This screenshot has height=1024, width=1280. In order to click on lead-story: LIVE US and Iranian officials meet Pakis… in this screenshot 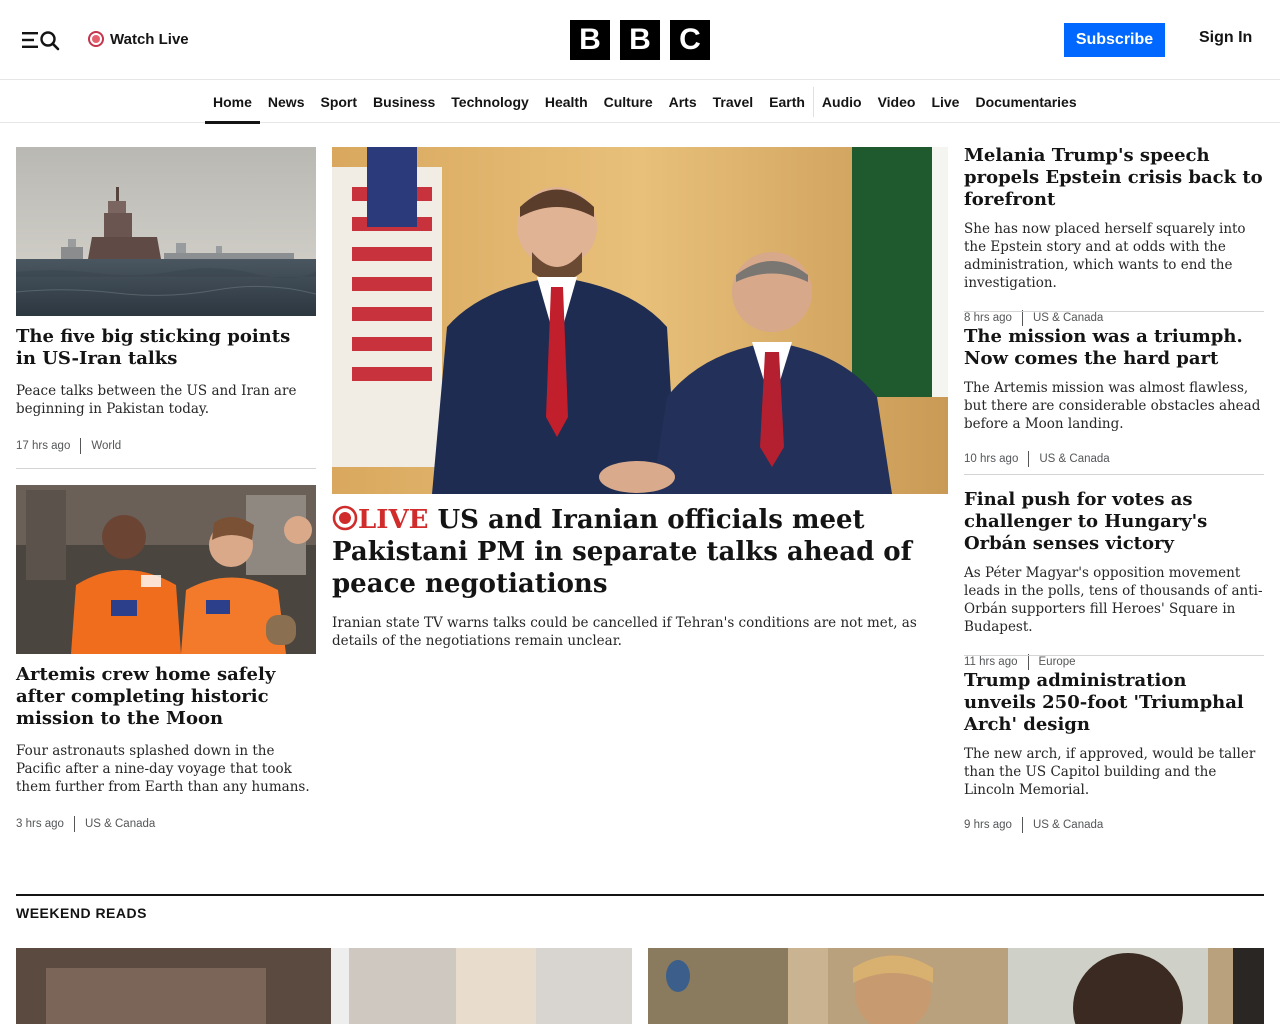, I will do `click(640, 577)`.